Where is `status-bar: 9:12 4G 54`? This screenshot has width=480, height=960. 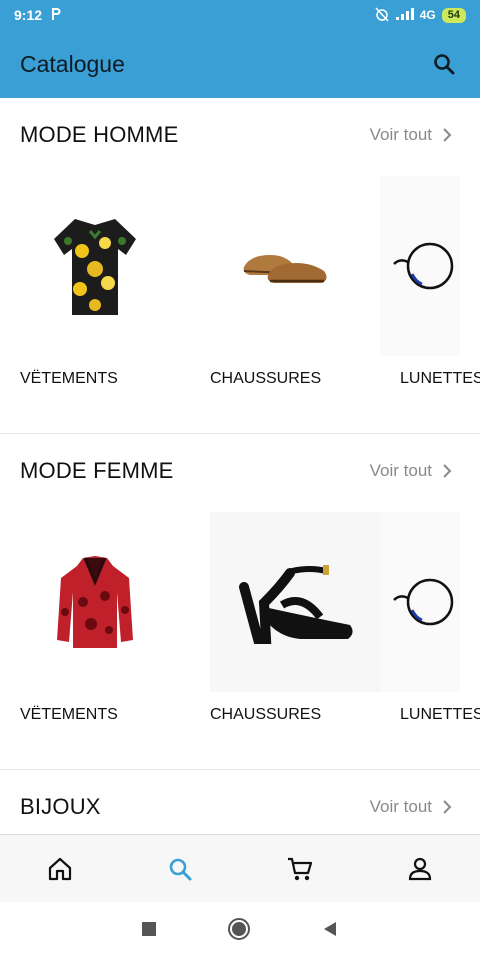
status-bar: 9:12 4G 54 is located at coordinates (240, 15).